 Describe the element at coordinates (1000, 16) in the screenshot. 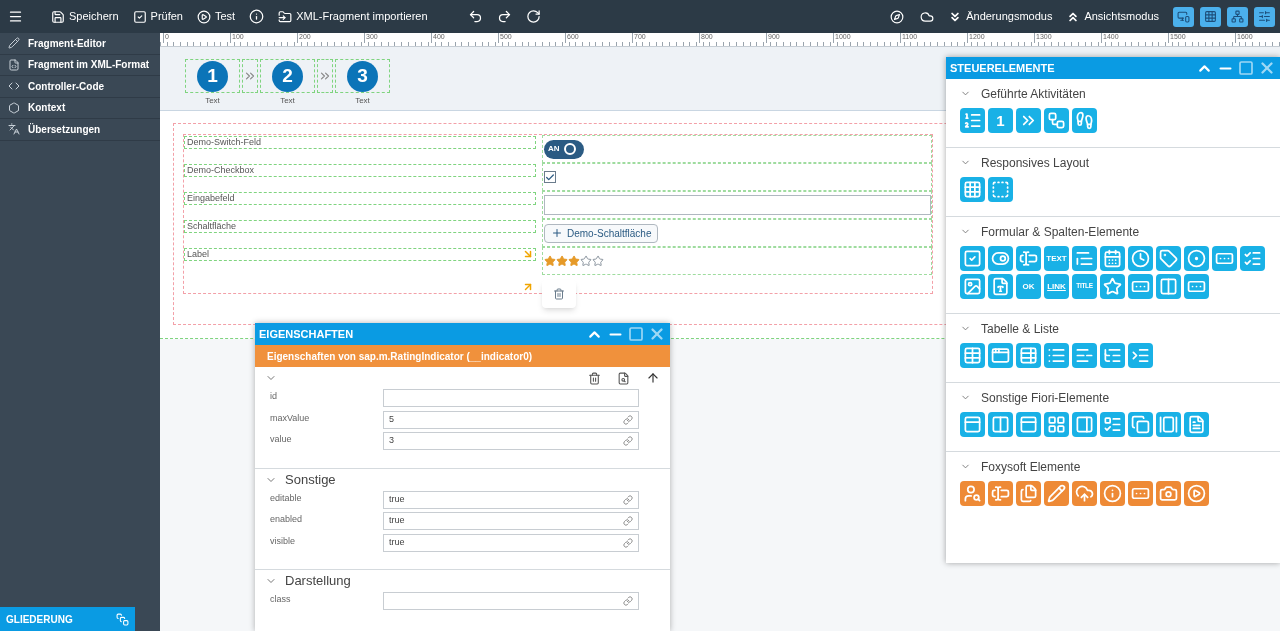

I see `toolbar-button: Änderungsmodus` at that location.